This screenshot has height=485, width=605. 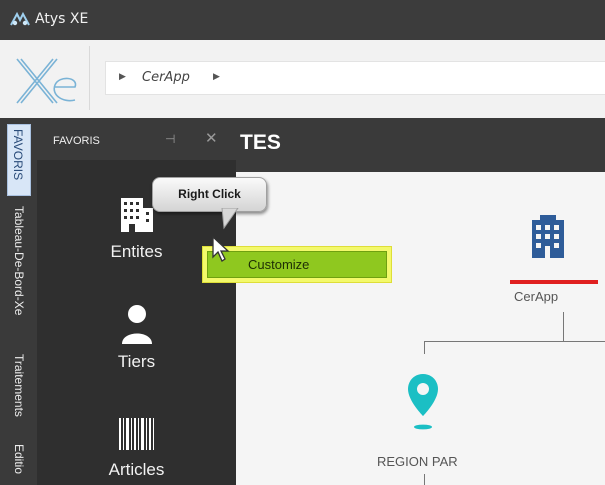 What do you see at coordinates (536, 296) in the screenshot?
I see `org-node-label: CerApp` at bounding box center [536, 296].